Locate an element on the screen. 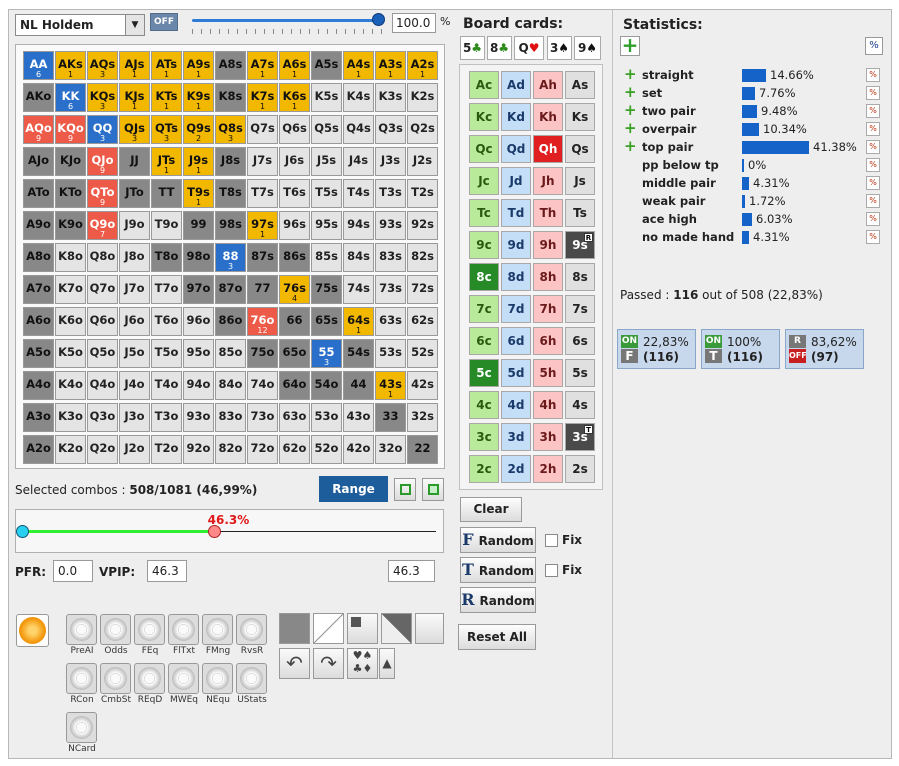 The height and width of the screenshot is (766, 899). card-cell: 8s is located at coordinates (580, 277).